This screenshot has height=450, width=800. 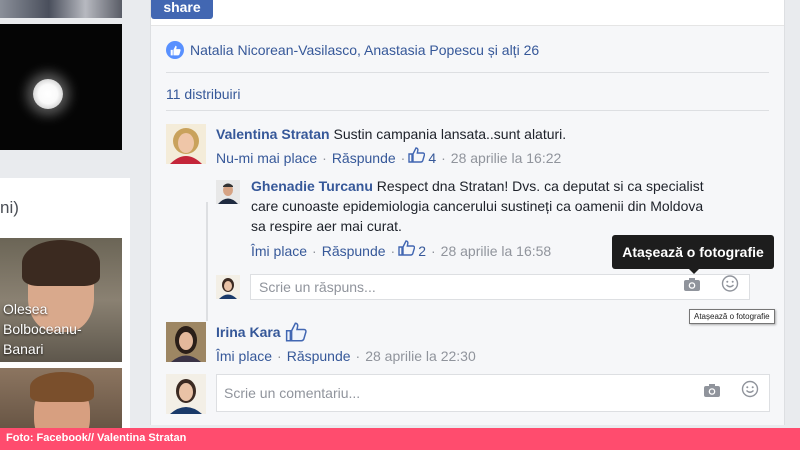 I want to click on reply-author: Ghenadie Turcanu, so click(x=312, y=186).